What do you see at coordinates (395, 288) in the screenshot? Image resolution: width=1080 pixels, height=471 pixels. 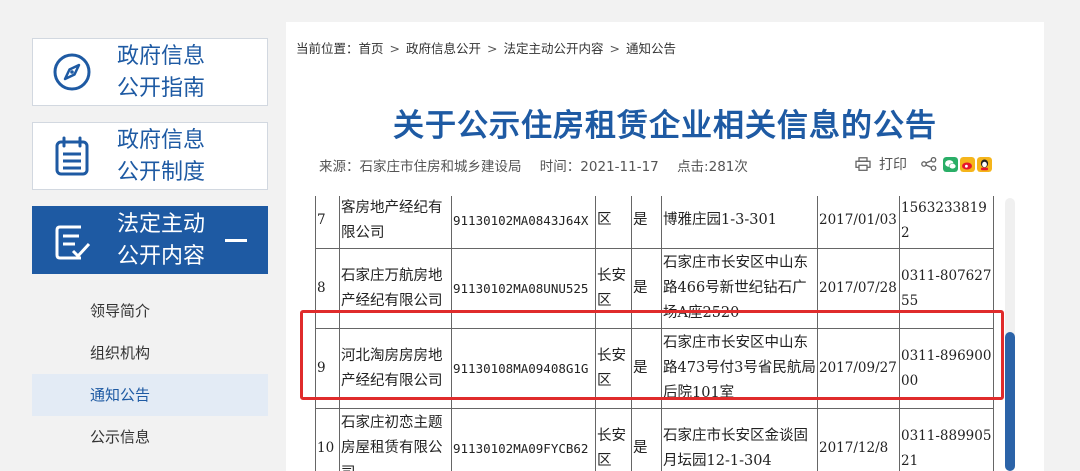 I see `company-name: 石家庄万航房地产经纪有限公司` at bounding box center [395, 288].